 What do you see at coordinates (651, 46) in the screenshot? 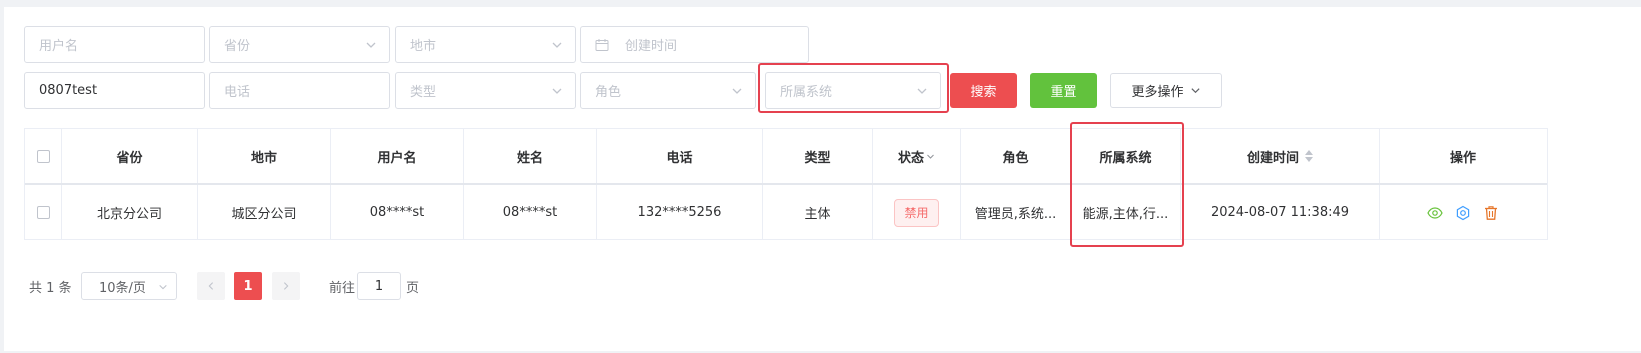
I see `created-time-placeholder: 创建时间` at bounding box center [651, 46].